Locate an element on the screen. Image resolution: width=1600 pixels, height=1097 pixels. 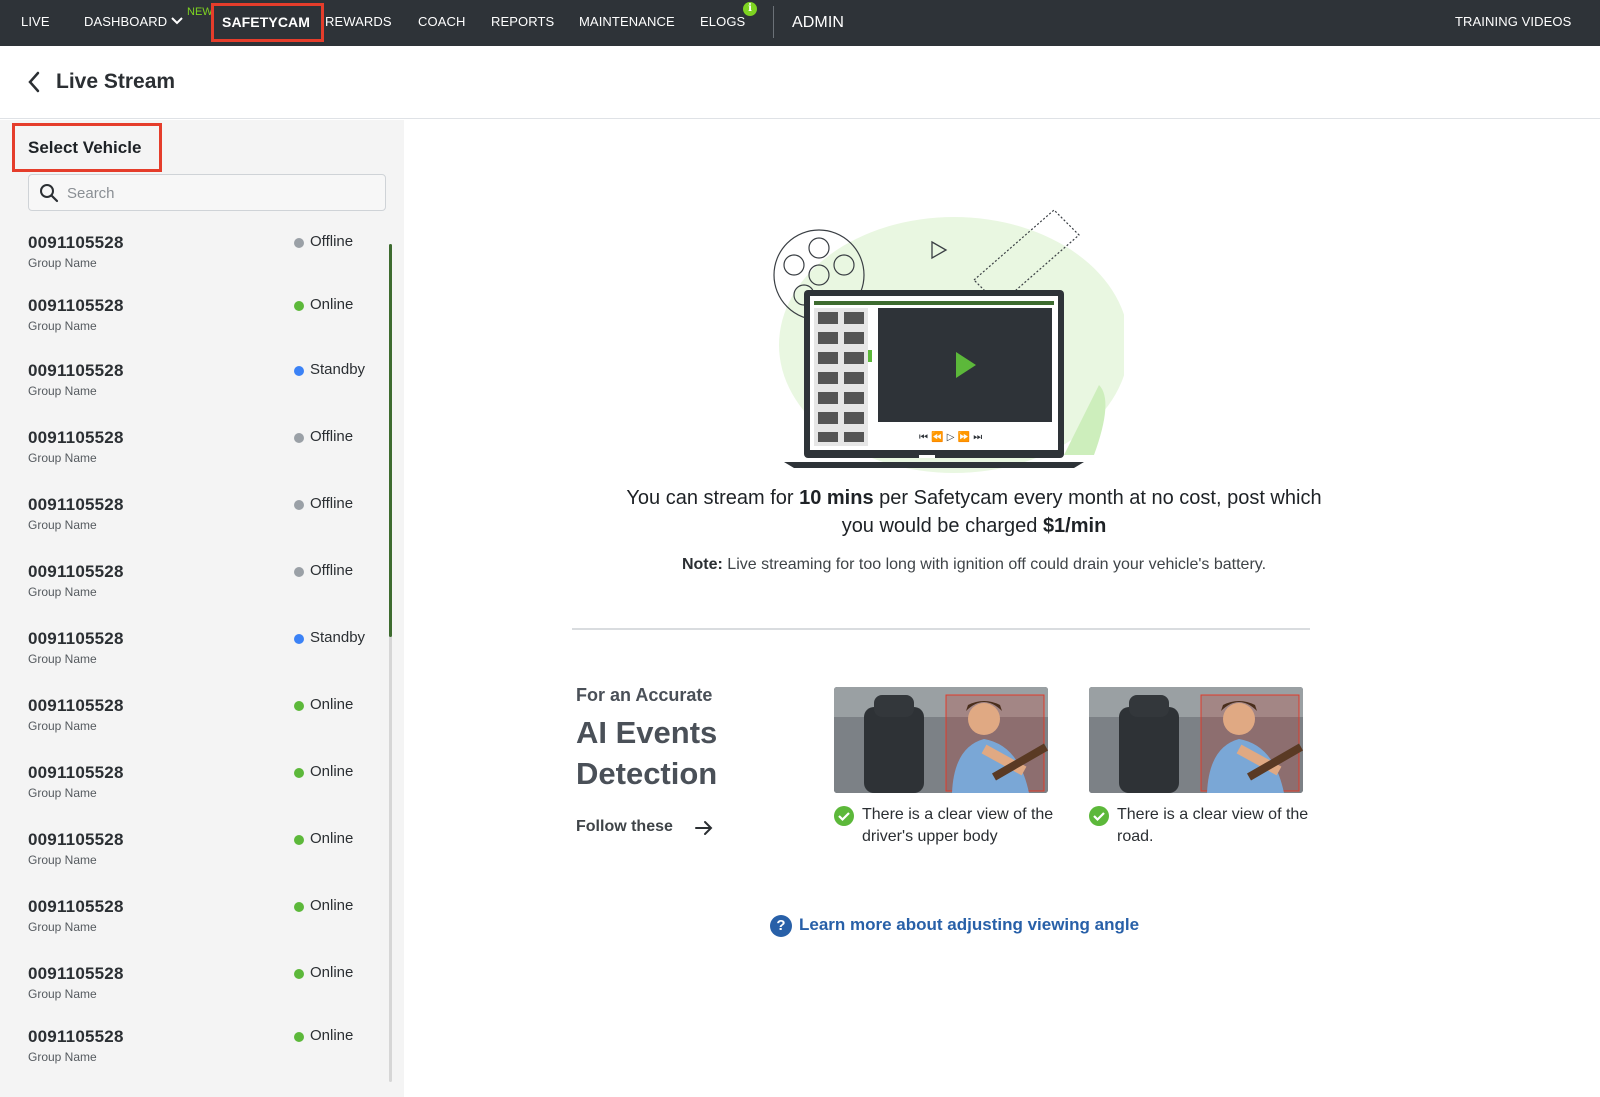
nav-coach: COACH is located at coordinates (441, 21).